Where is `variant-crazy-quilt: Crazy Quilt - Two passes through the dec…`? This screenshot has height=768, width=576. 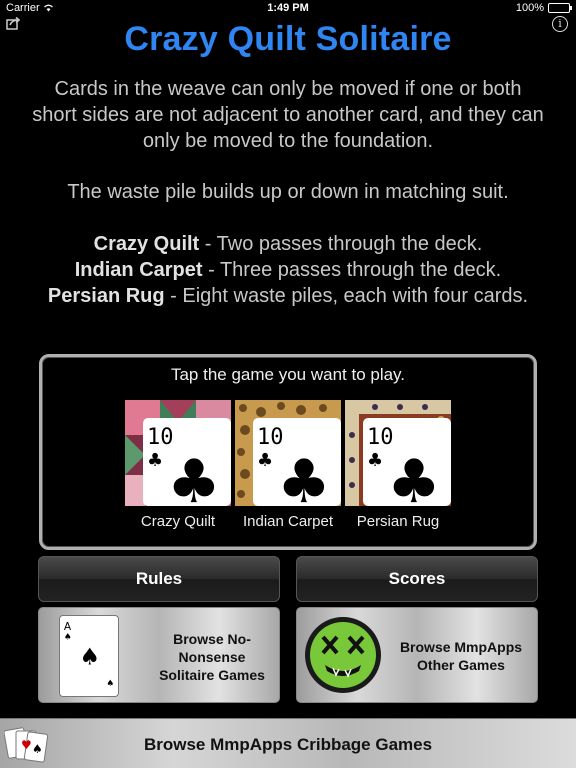
variant-crazy-quilt: Crazy Quilt - Two passes through the dec… is located at coordinates (288, 244).